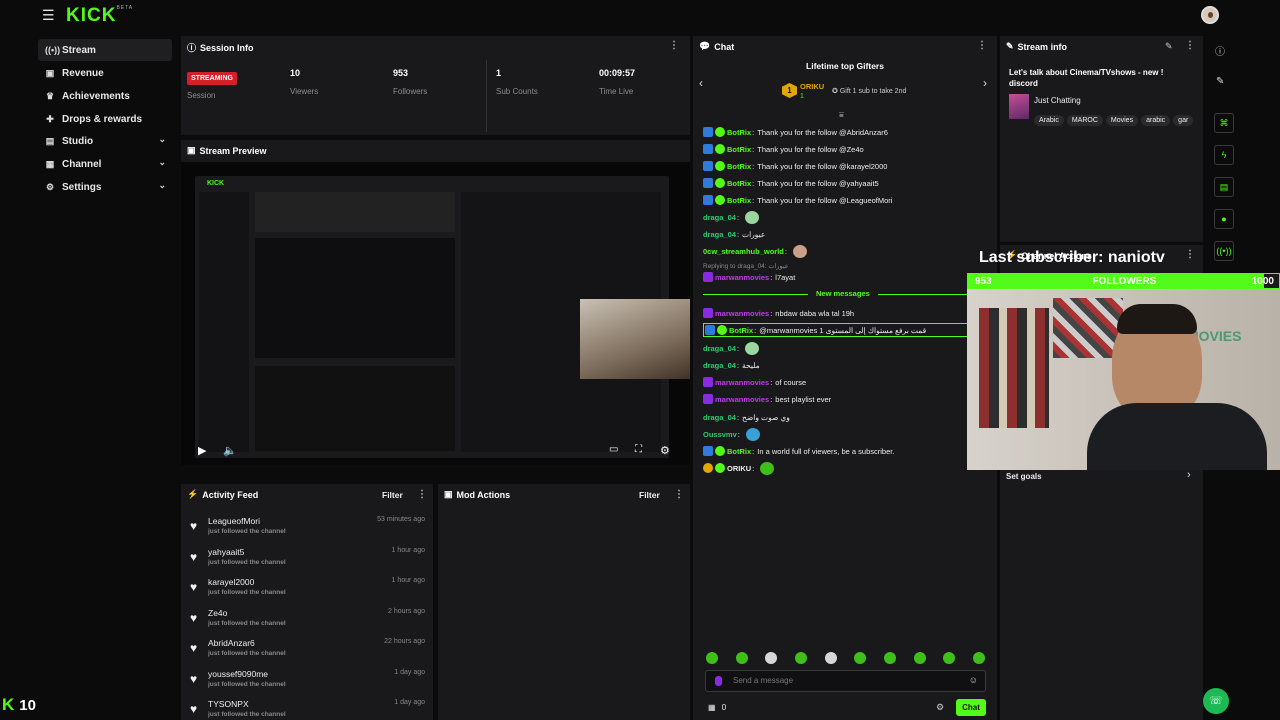 This screenshot has height=720, width=1280. I want to click on user-avatar, so click(1210, 15).